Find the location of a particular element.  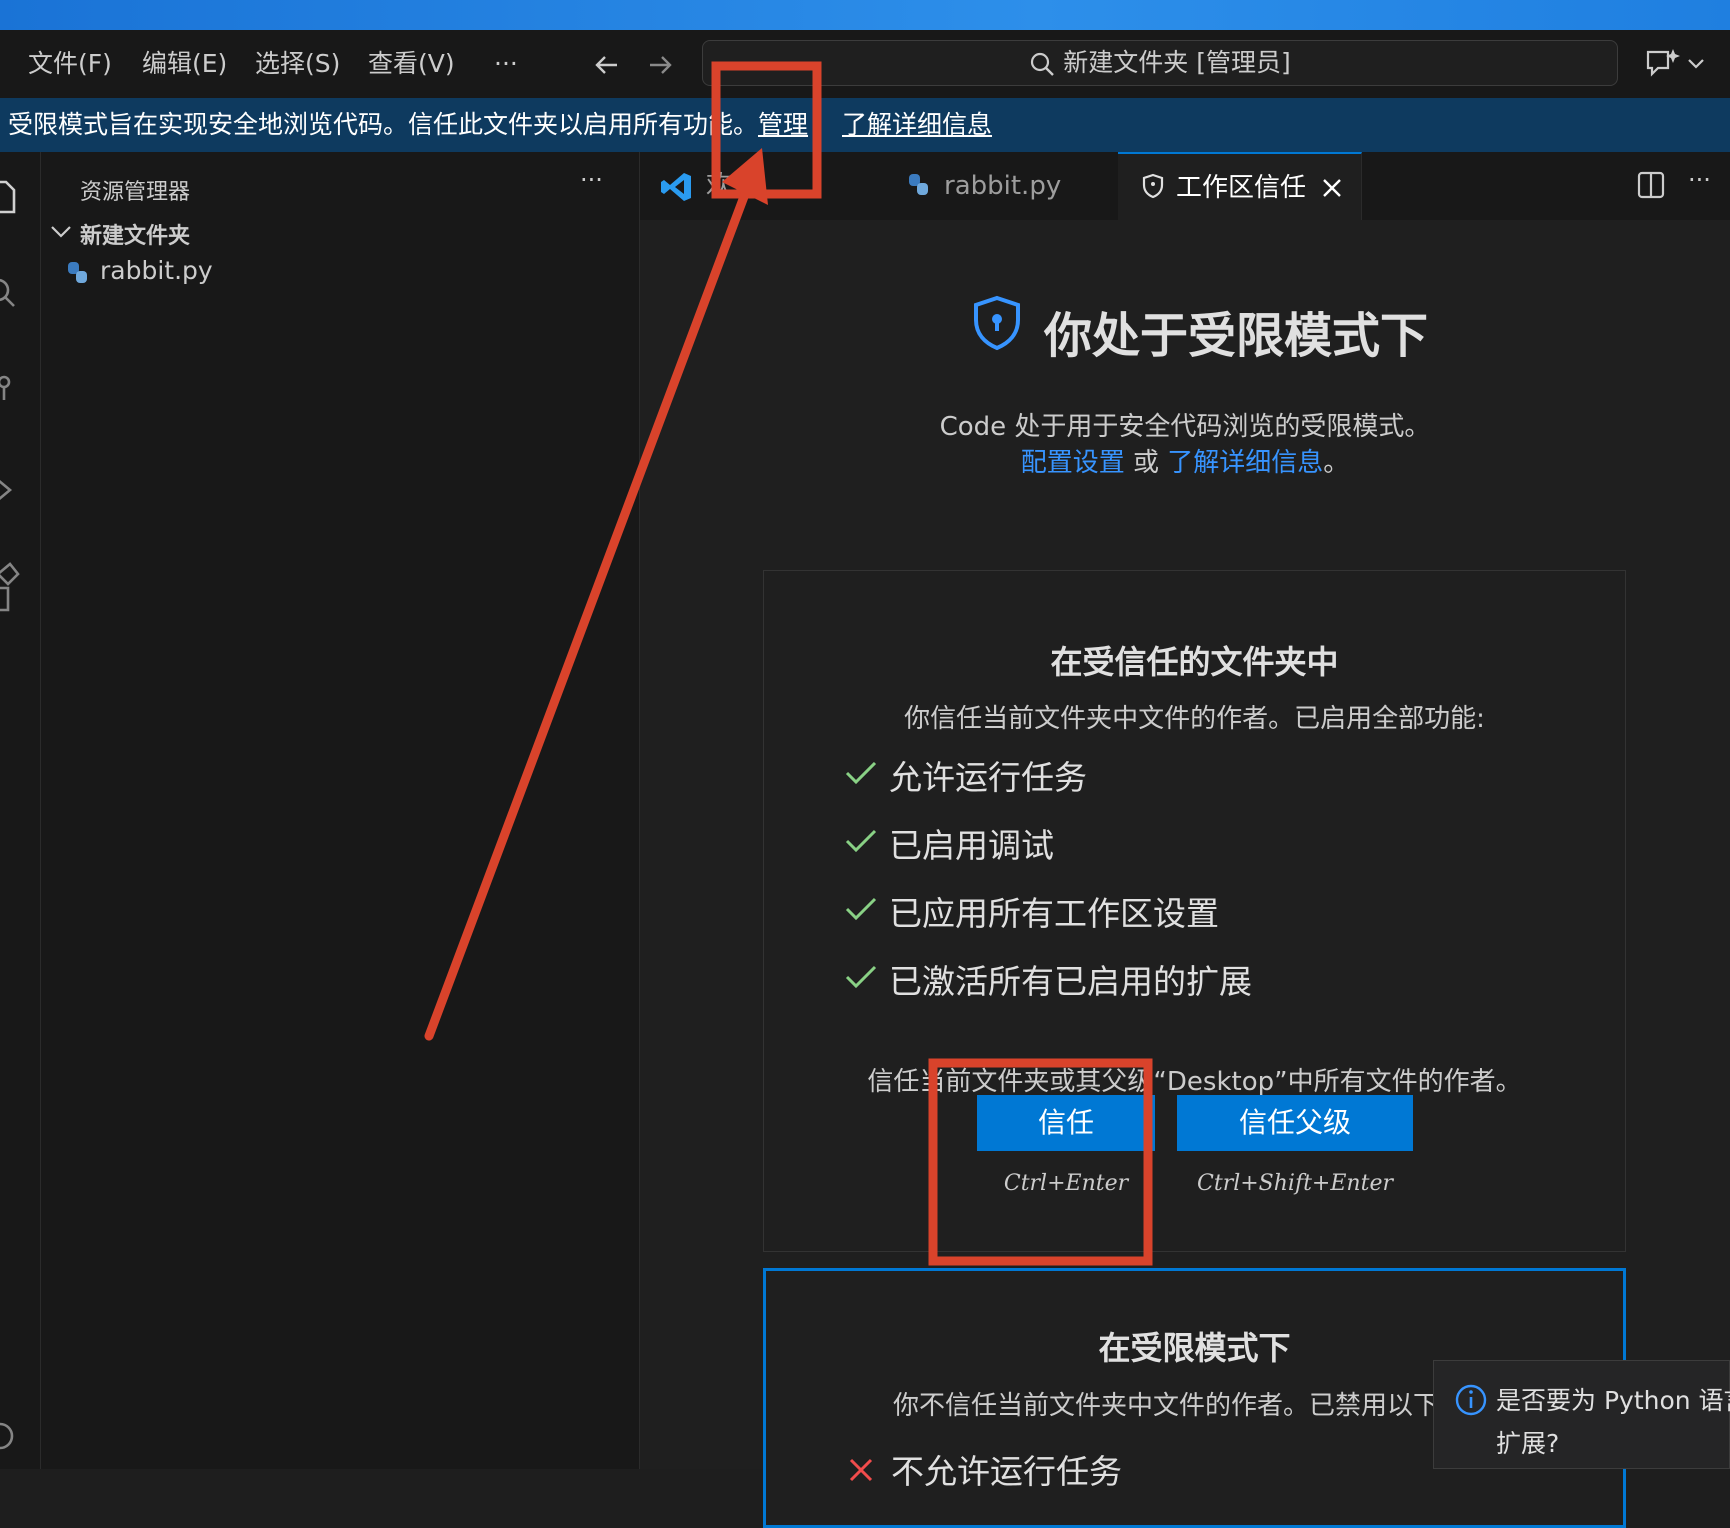

feature-item: 不允许运行任务 is located at coordinates (1146, 1467).